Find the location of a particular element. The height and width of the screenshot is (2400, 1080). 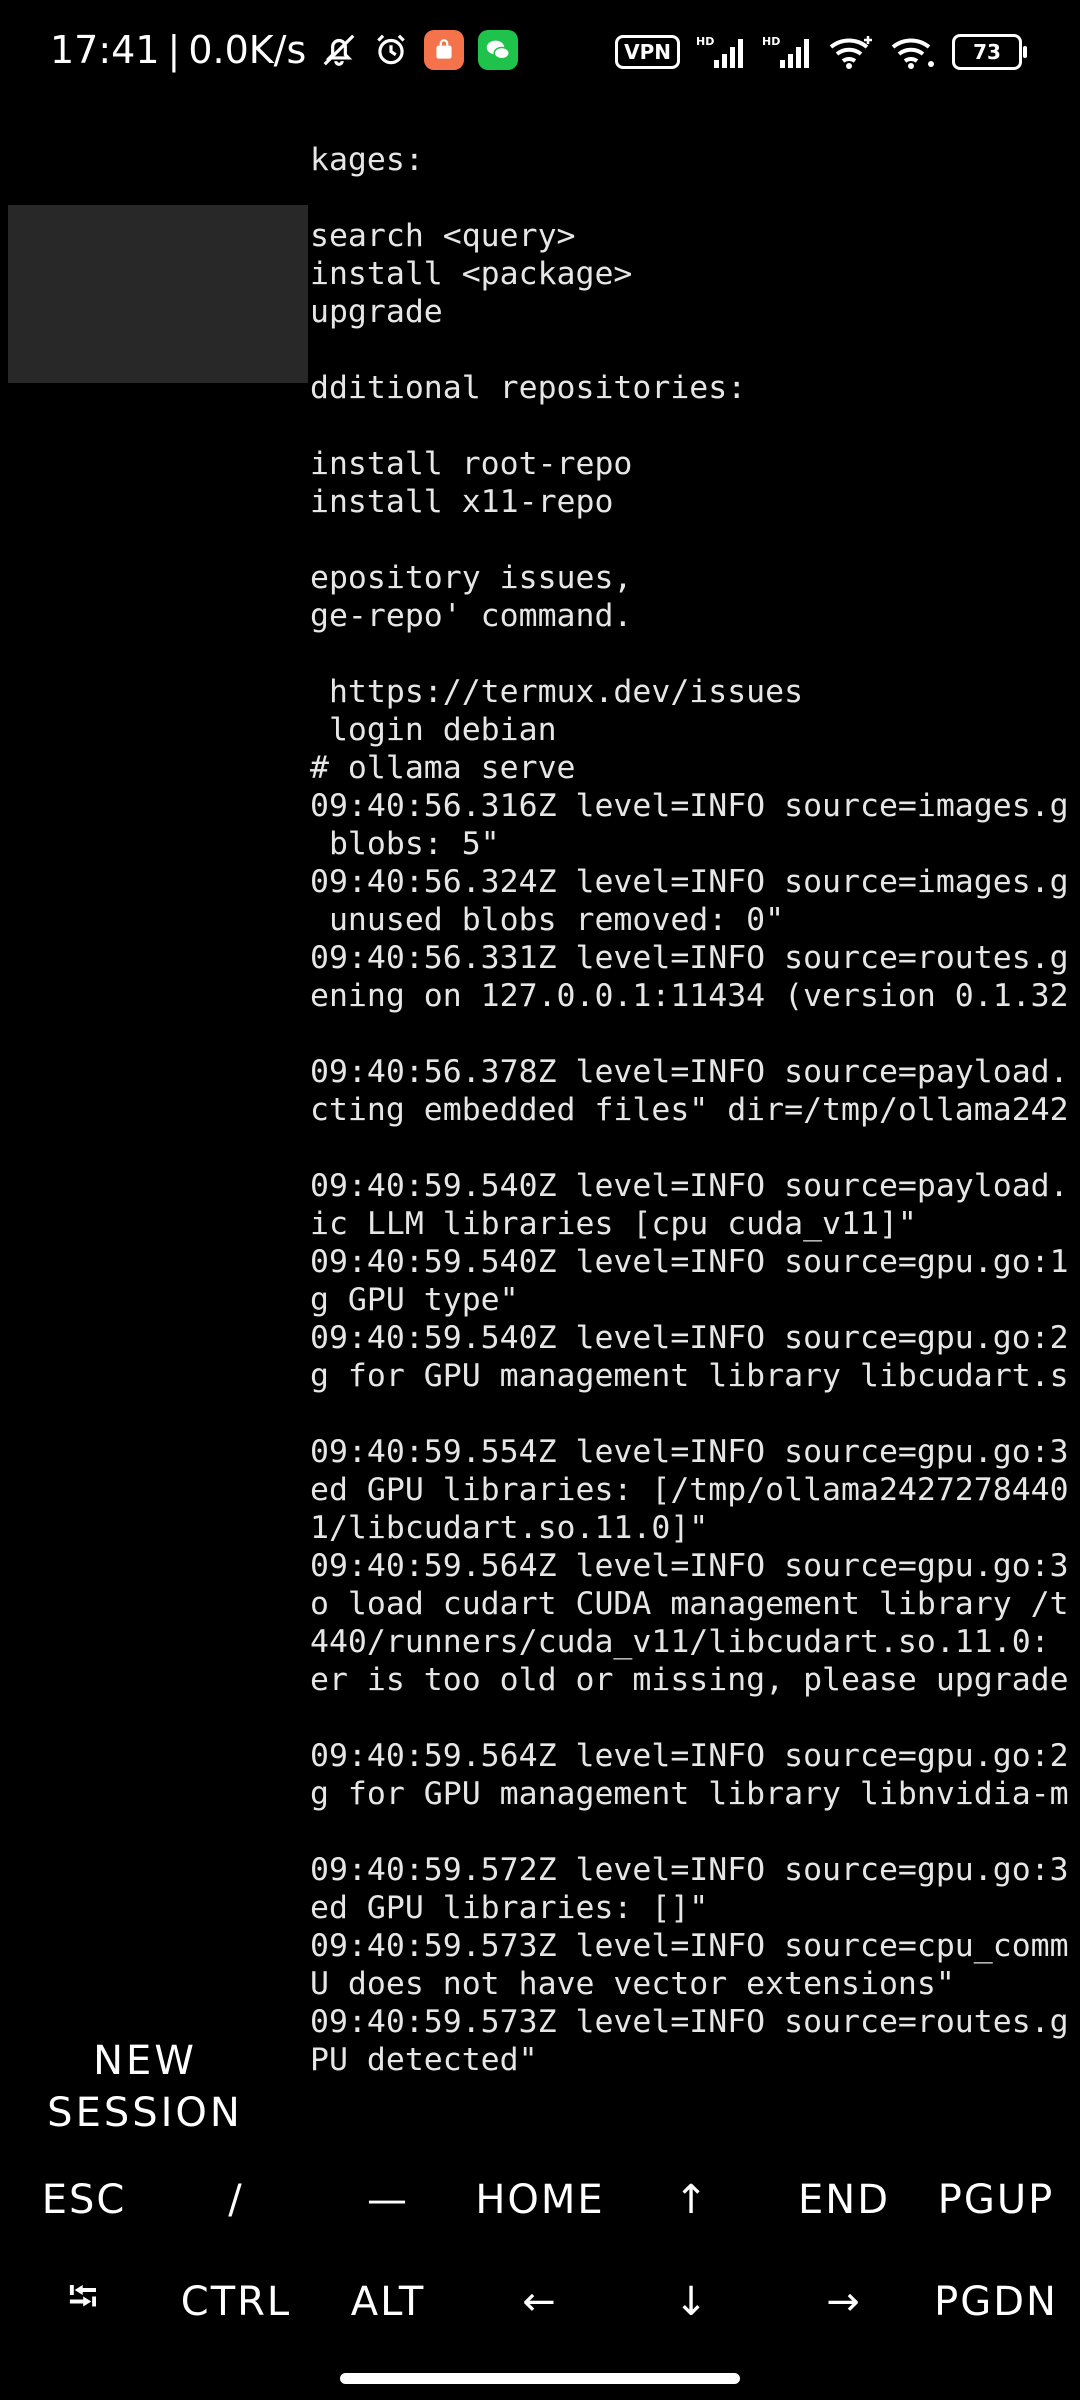

terminal-line: install <package> is located at coordinates (471, 274).